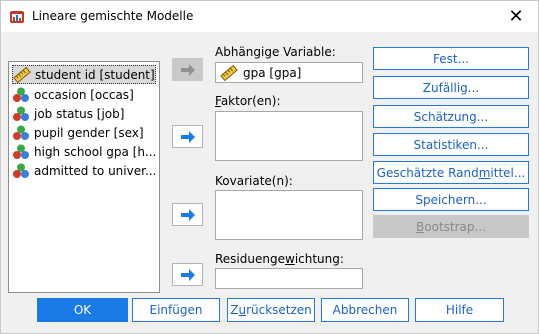 Image resolution: width=539 pixels, height=334 pixels. What do you see at coordinates (82, 310) in the screenshot?
I see `ok-button: OK` at bounding box center [82, 310].